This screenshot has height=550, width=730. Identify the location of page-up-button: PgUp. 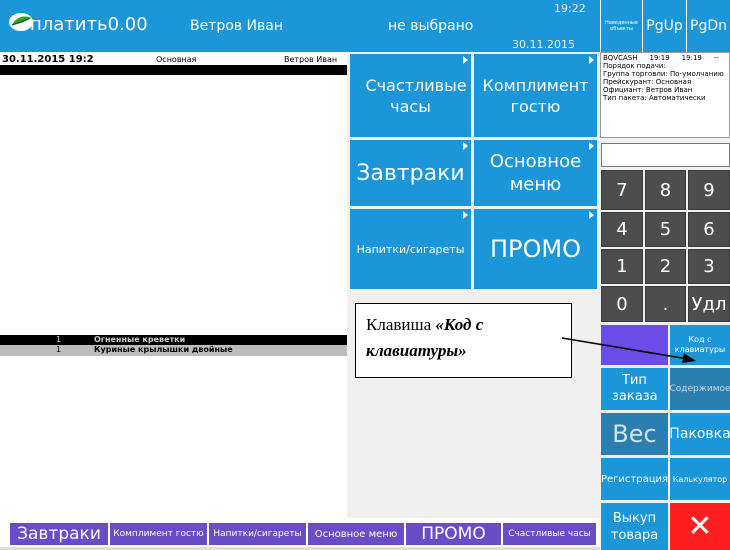
(664, 26).